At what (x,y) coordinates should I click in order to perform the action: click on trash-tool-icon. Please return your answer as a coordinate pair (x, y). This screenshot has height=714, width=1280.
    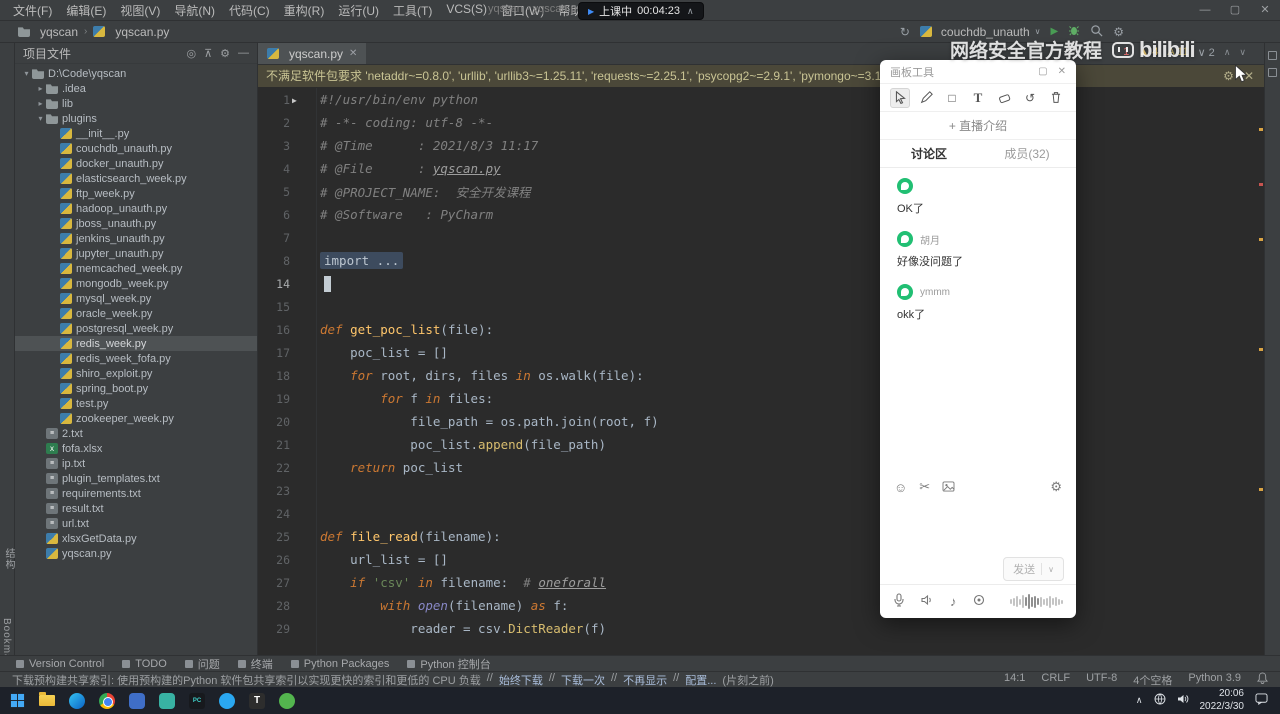
    Looking at the image, I should click on (1056, 98).